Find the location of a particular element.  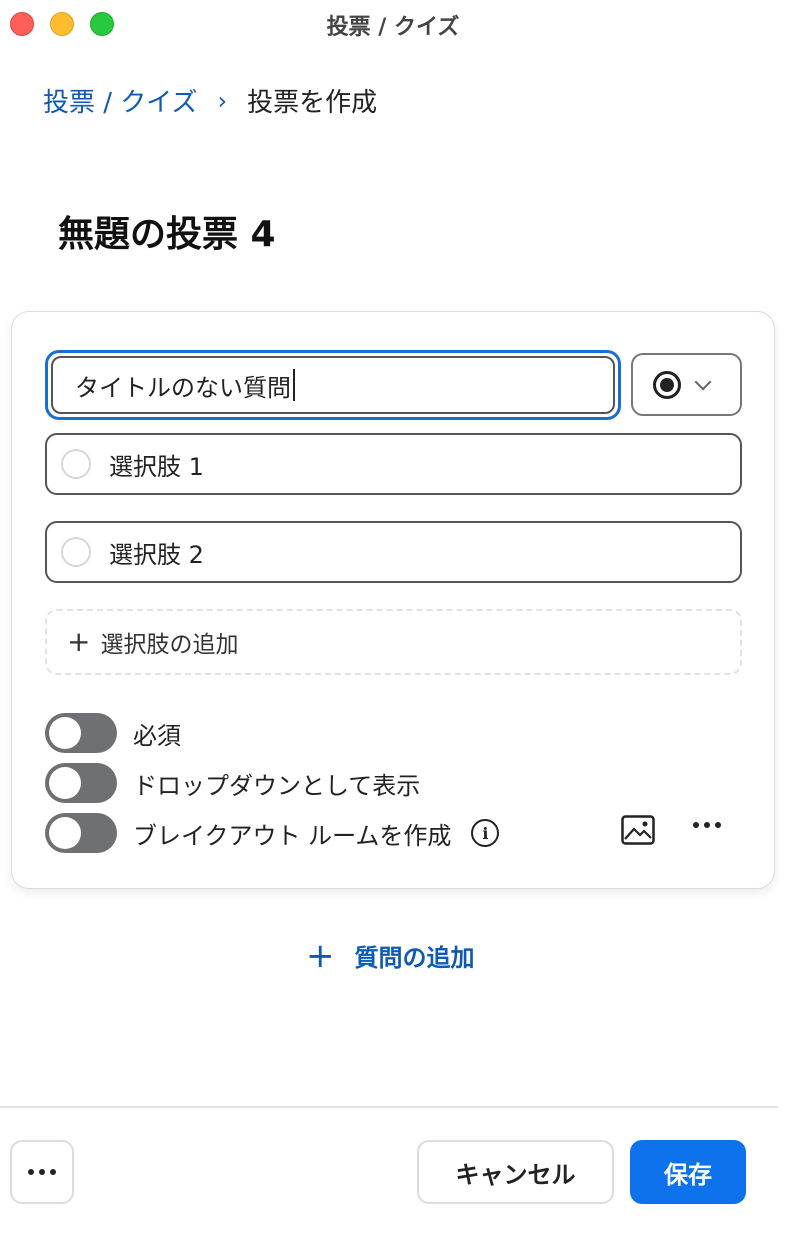

breadcrumb-current: 投票を作成 is located at coordinates (312, 103).